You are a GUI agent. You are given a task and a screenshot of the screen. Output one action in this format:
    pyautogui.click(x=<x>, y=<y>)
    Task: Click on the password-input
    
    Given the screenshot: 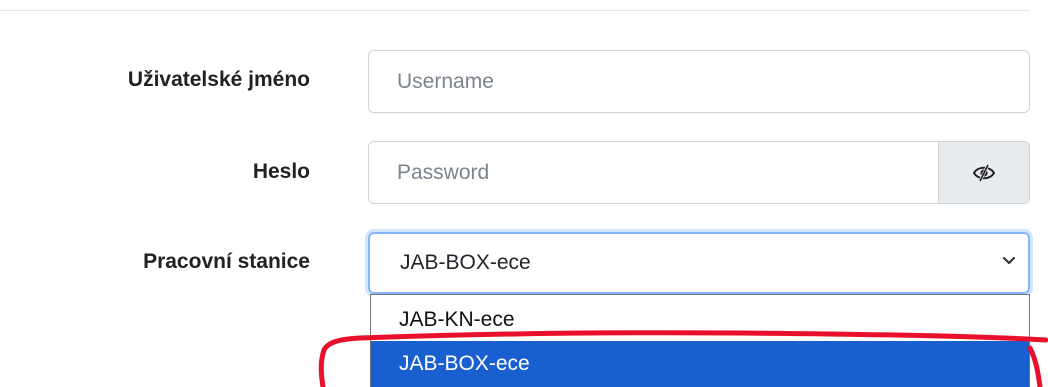 What is the action you would take?
    pyautogui.click(x=654, y=172)
    